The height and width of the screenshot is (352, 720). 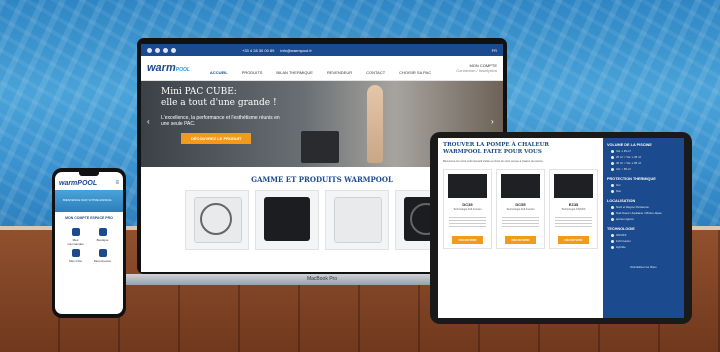 I want to click on nav-item-revendeur: REVENDEUR, so click(x=339, y=72).